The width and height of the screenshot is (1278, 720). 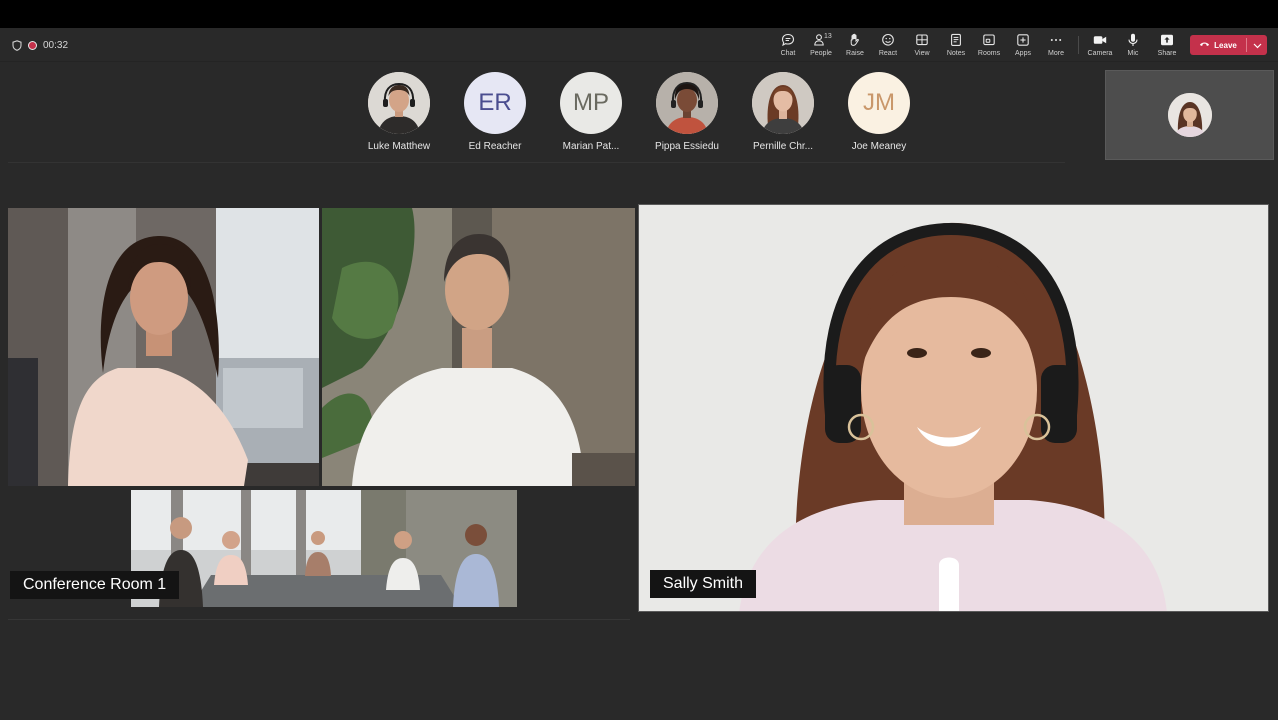 I want to click on react-button: React, so click(x=888, y=45).